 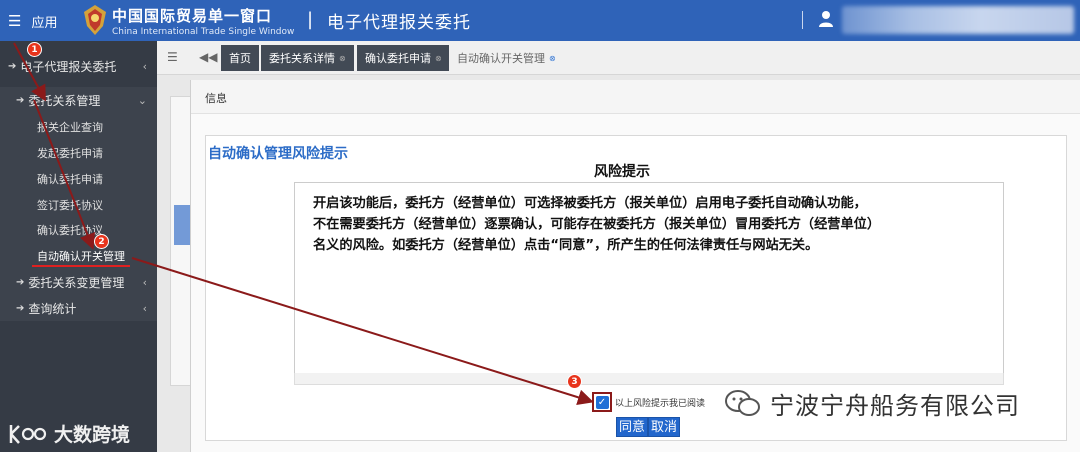 What do you see at coordinates (574, 381) in the screenshot?
I see `step-badge-3: 3` at bounding box center [574, 381].